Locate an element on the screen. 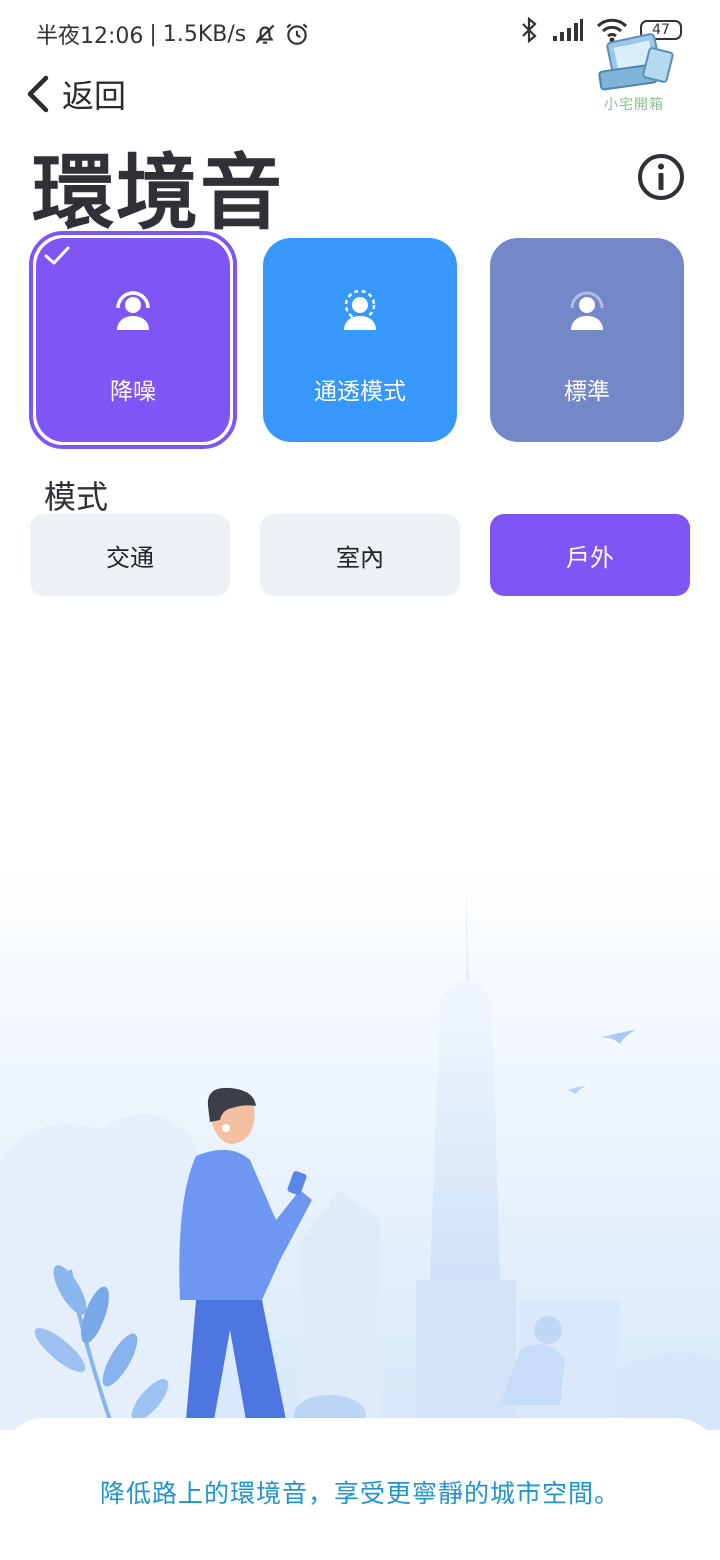 Image resolution: width=720 pixels, height=1560 pixels. mode-description: 降低路上的環境音，享受更寧靜的城市空間。 is located at coordinates (359, 1493).